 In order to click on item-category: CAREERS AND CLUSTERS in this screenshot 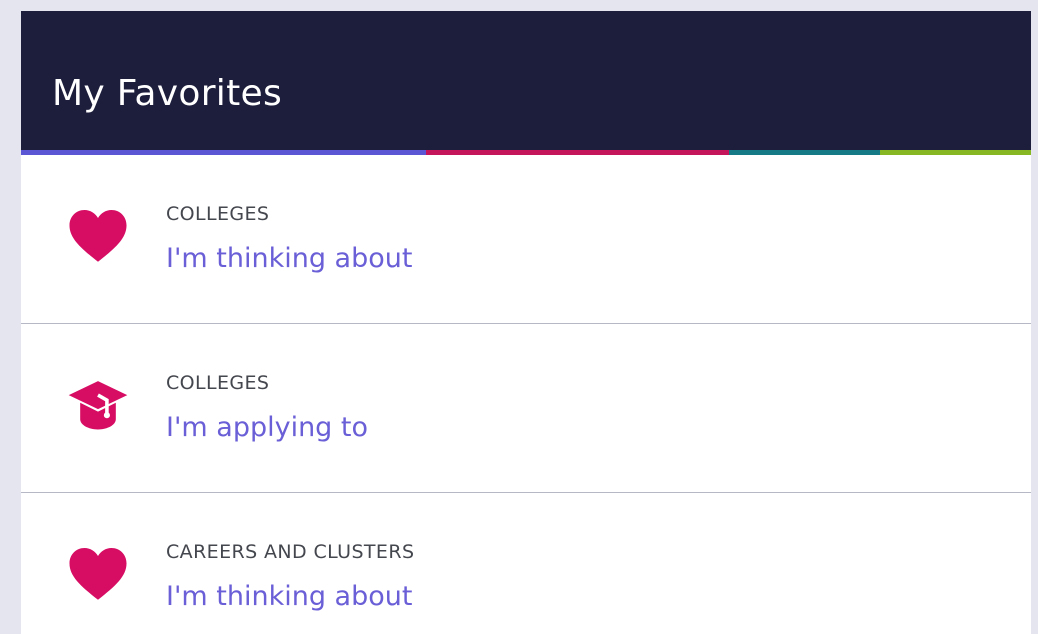, I will do `click(290, 552)`.